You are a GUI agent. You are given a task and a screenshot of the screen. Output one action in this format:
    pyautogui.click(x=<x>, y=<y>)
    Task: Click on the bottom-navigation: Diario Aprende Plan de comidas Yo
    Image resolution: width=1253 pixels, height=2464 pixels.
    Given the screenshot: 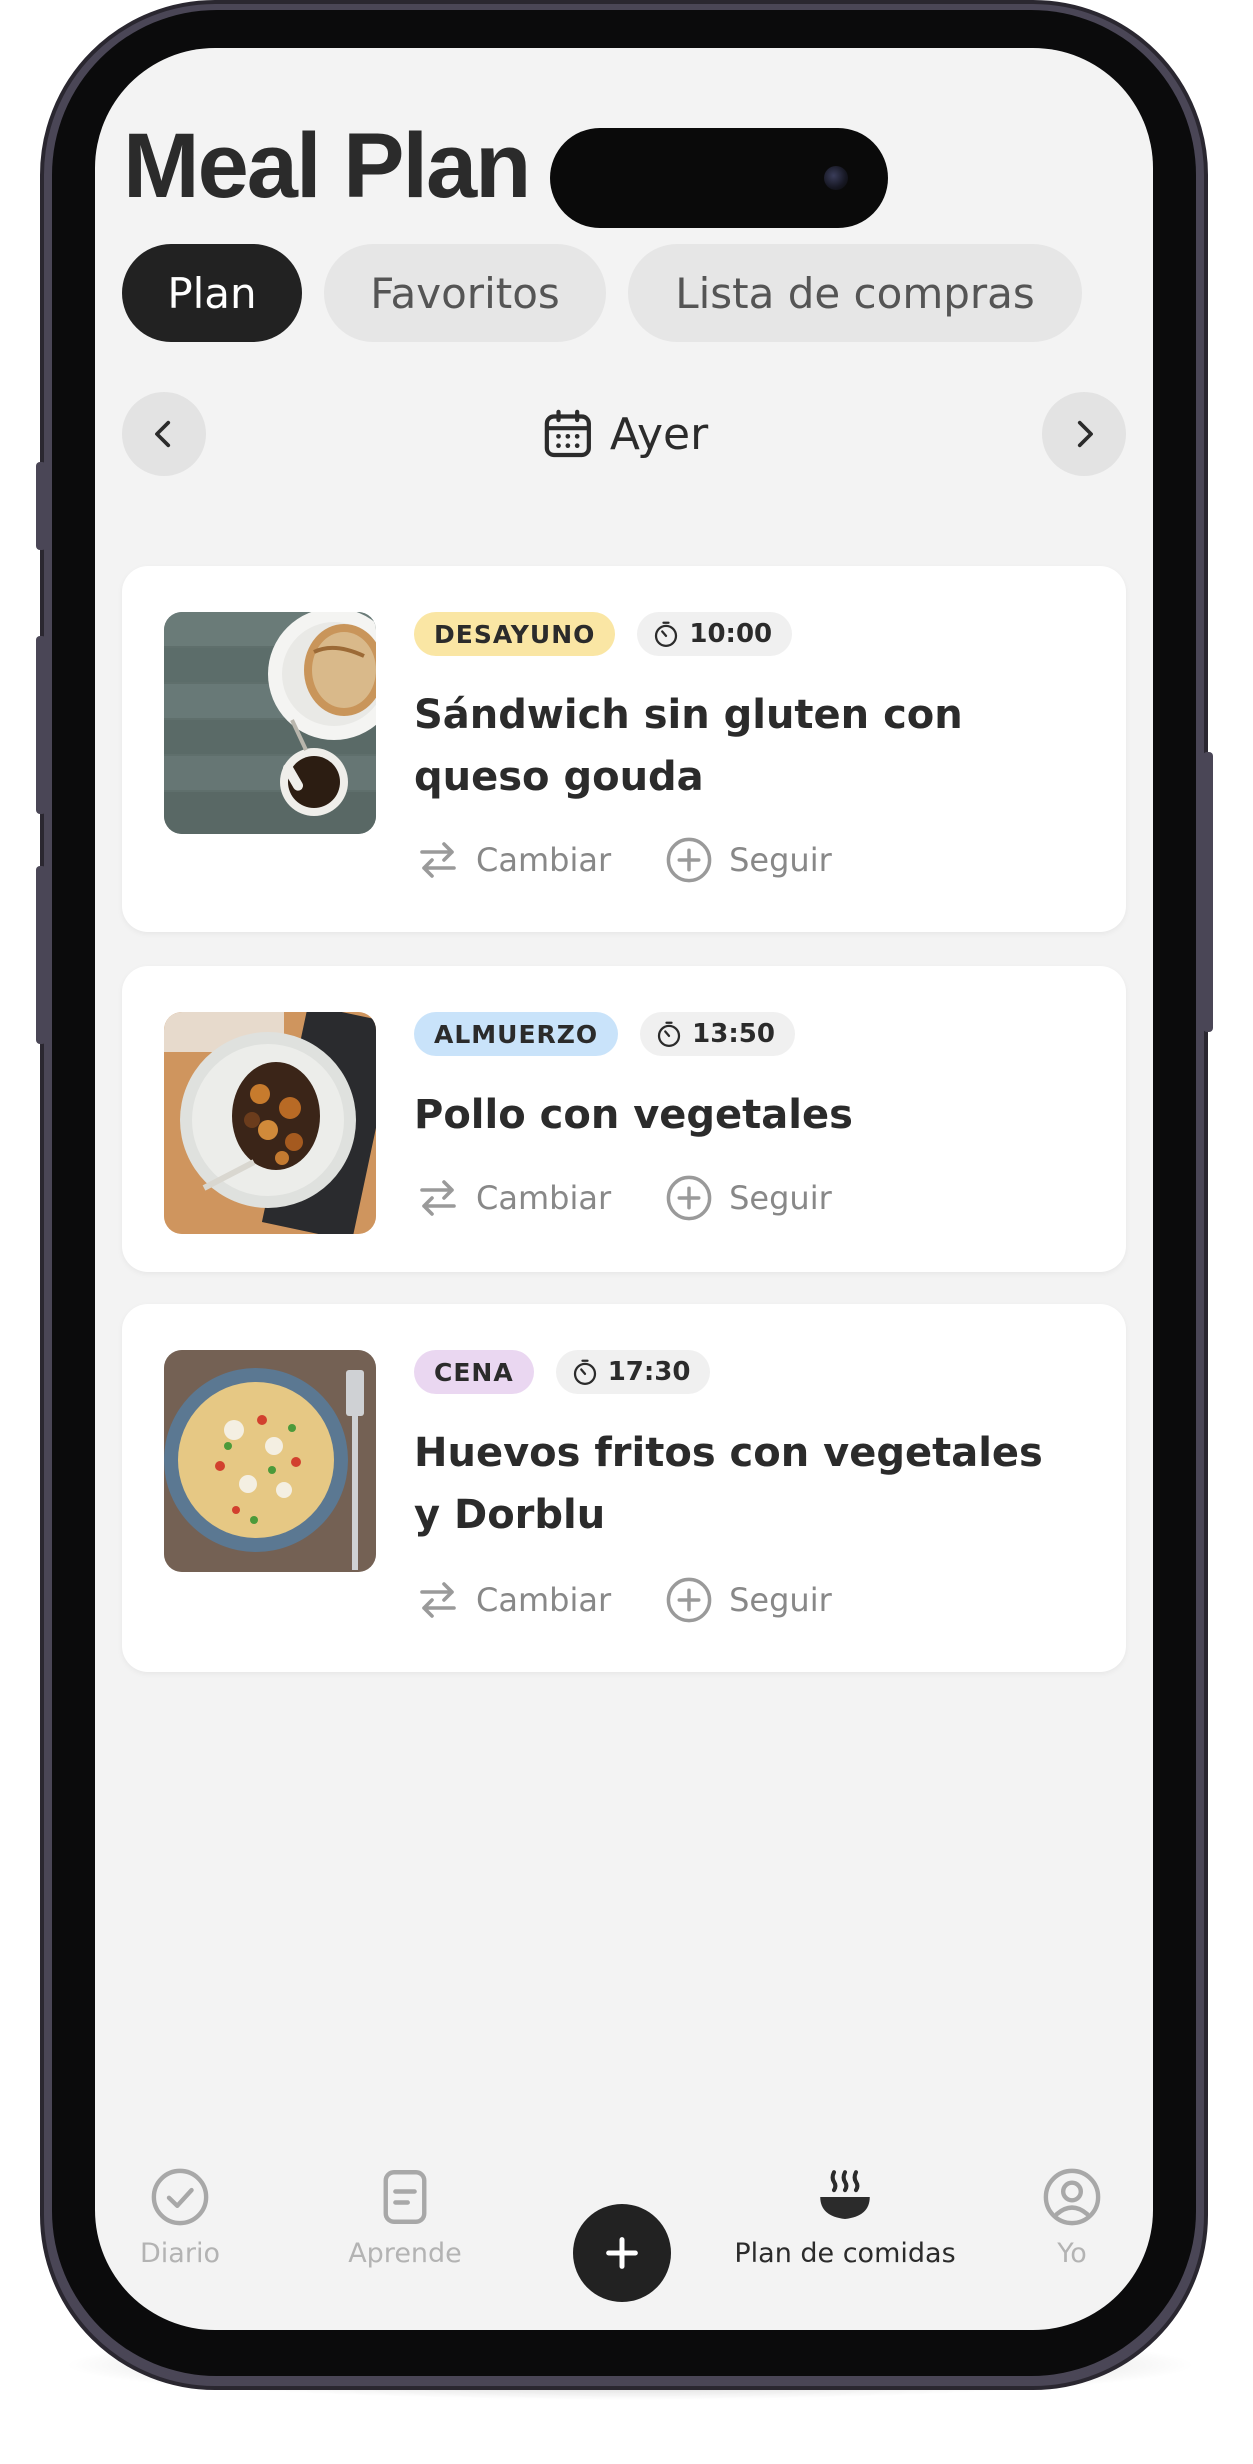 What is the action you would take?
    pyautogui.click(x=624, y=2247)
    